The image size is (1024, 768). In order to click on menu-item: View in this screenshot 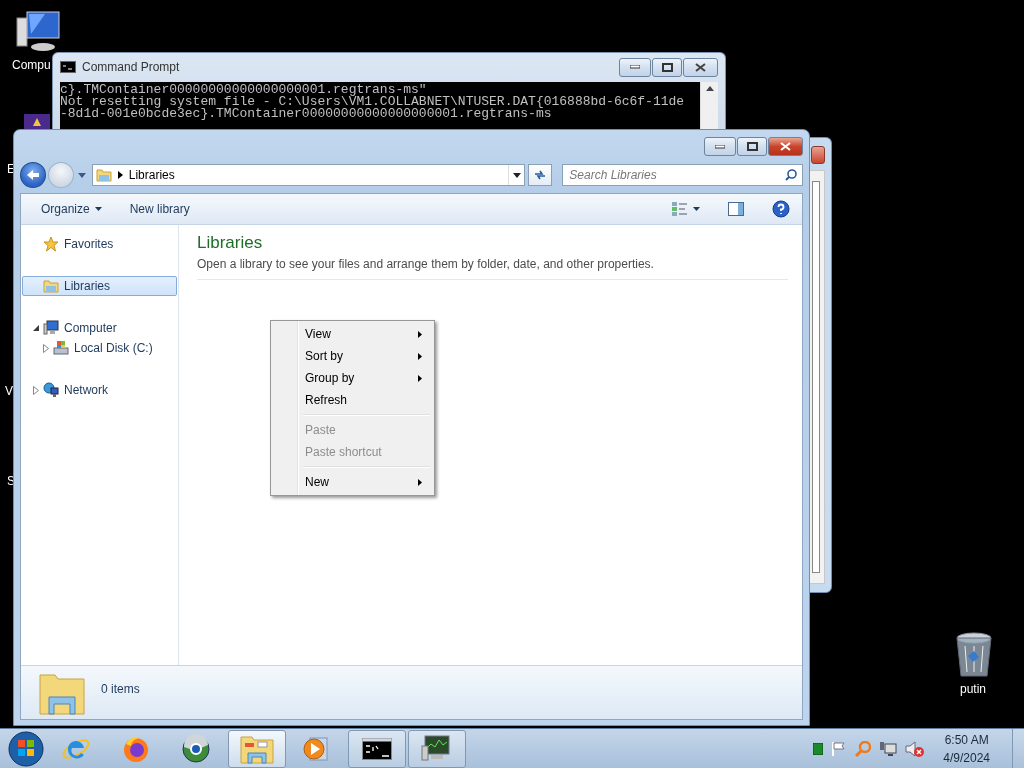, I will do `click(352, 334)`.